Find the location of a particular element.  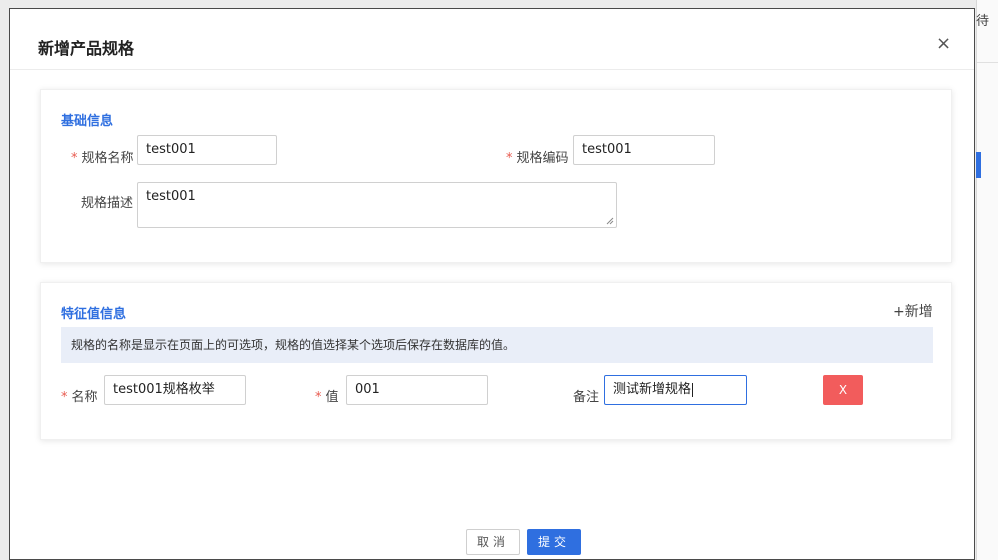

feature-remark-label: 备注 is located at coordinates (586, 397).